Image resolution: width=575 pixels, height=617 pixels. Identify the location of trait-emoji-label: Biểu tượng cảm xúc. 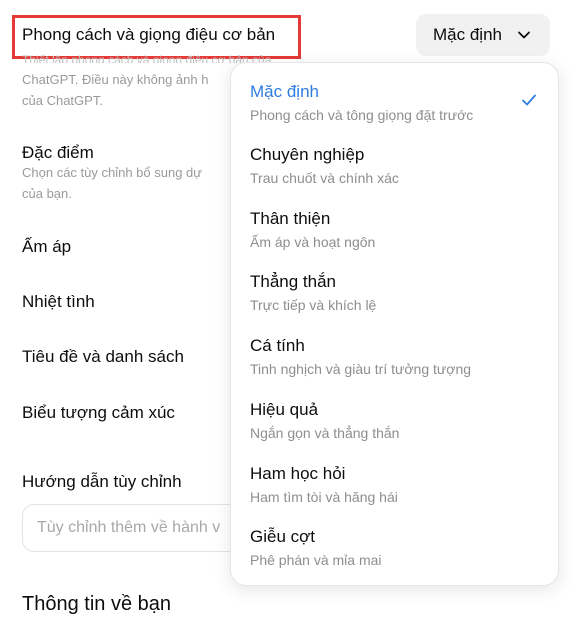
(98, 412).